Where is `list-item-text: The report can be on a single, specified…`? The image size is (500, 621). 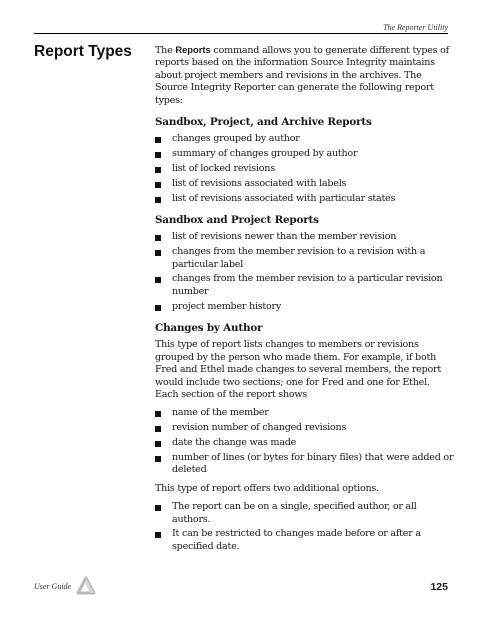 list-item-text: The report can be on a single, specified… is located at coordinates (294, 513).